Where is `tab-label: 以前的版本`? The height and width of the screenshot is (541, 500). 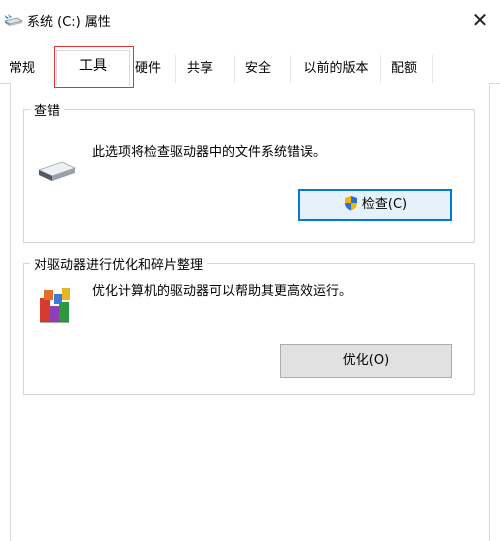 tab-label: 以前的版本 is located at coordinates (336, 68).